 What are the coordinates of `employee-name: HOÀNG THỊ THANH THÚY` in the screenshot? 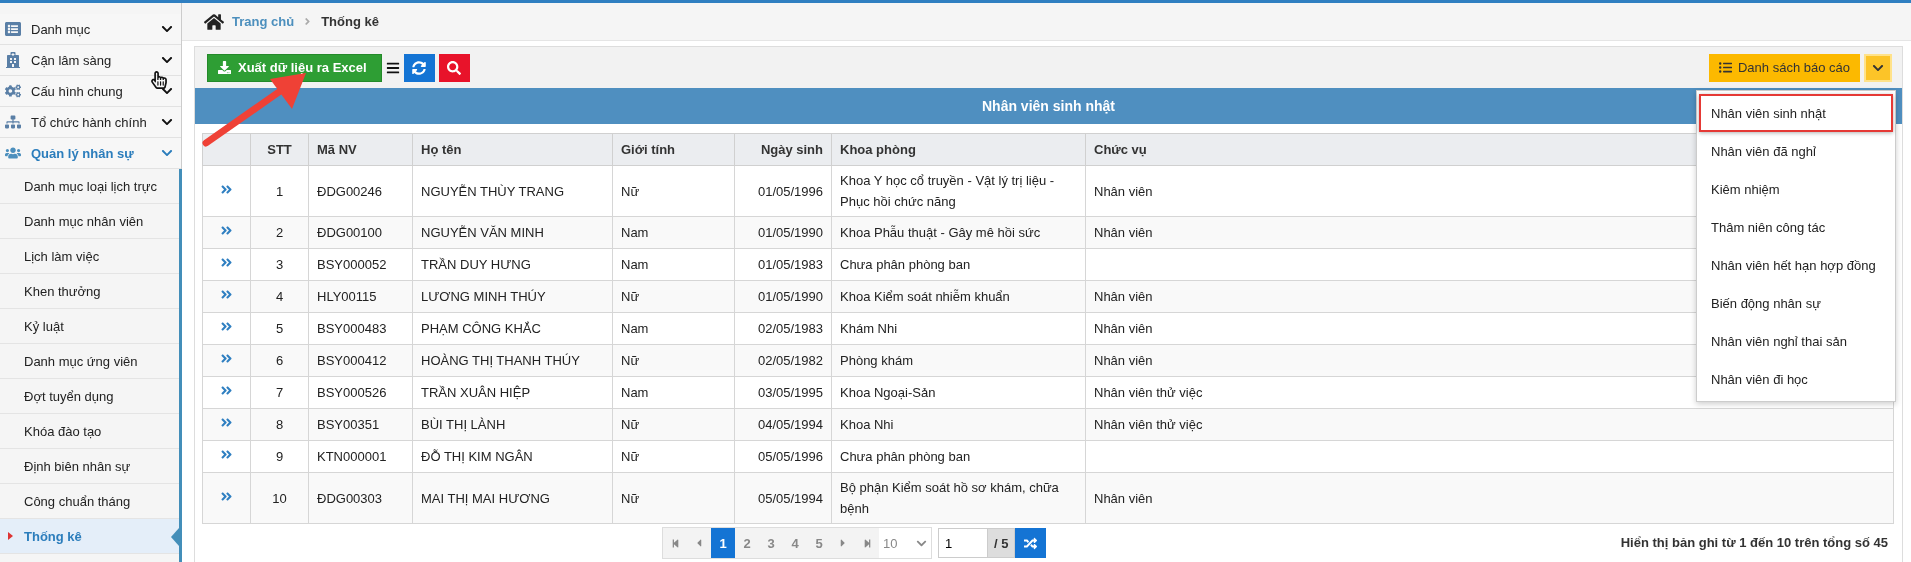 It's located at (512, 360).